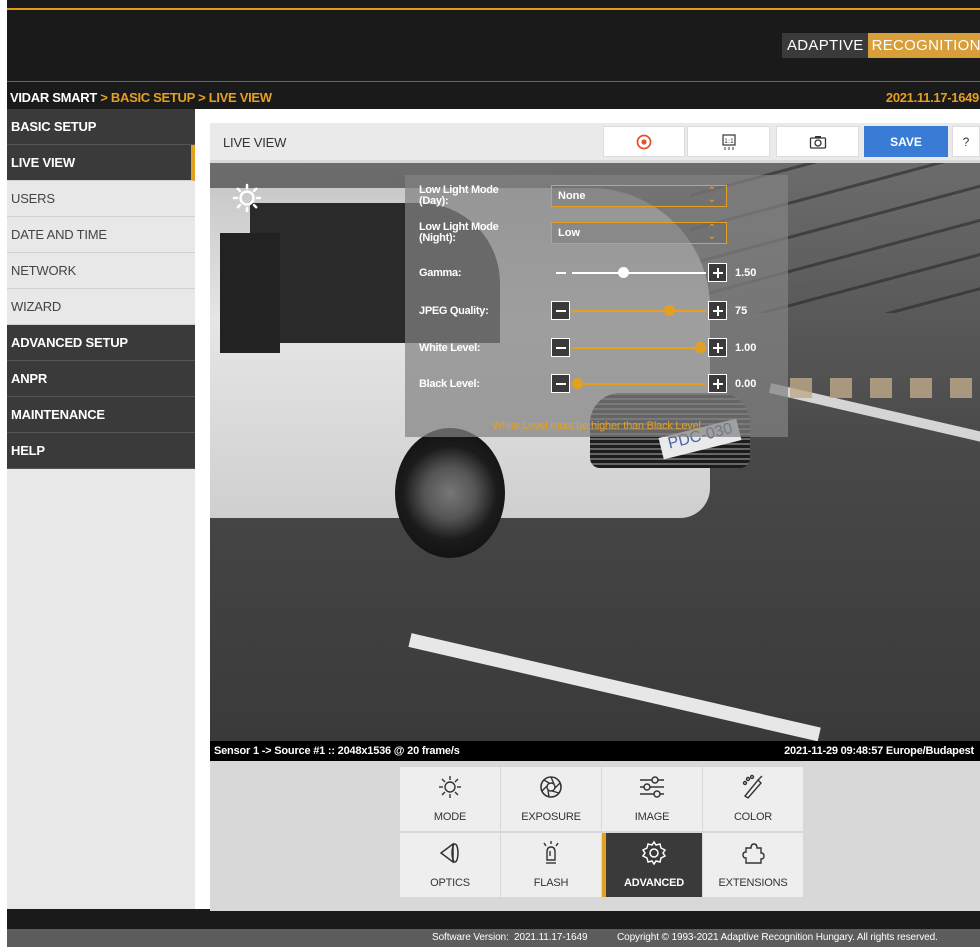 The width and height of the screenshot is (980, 947). What do you see at coordinates (449, 384) in the screenshot?
I see `black-level-label: Black Level:` at bounding box center [449, 384].